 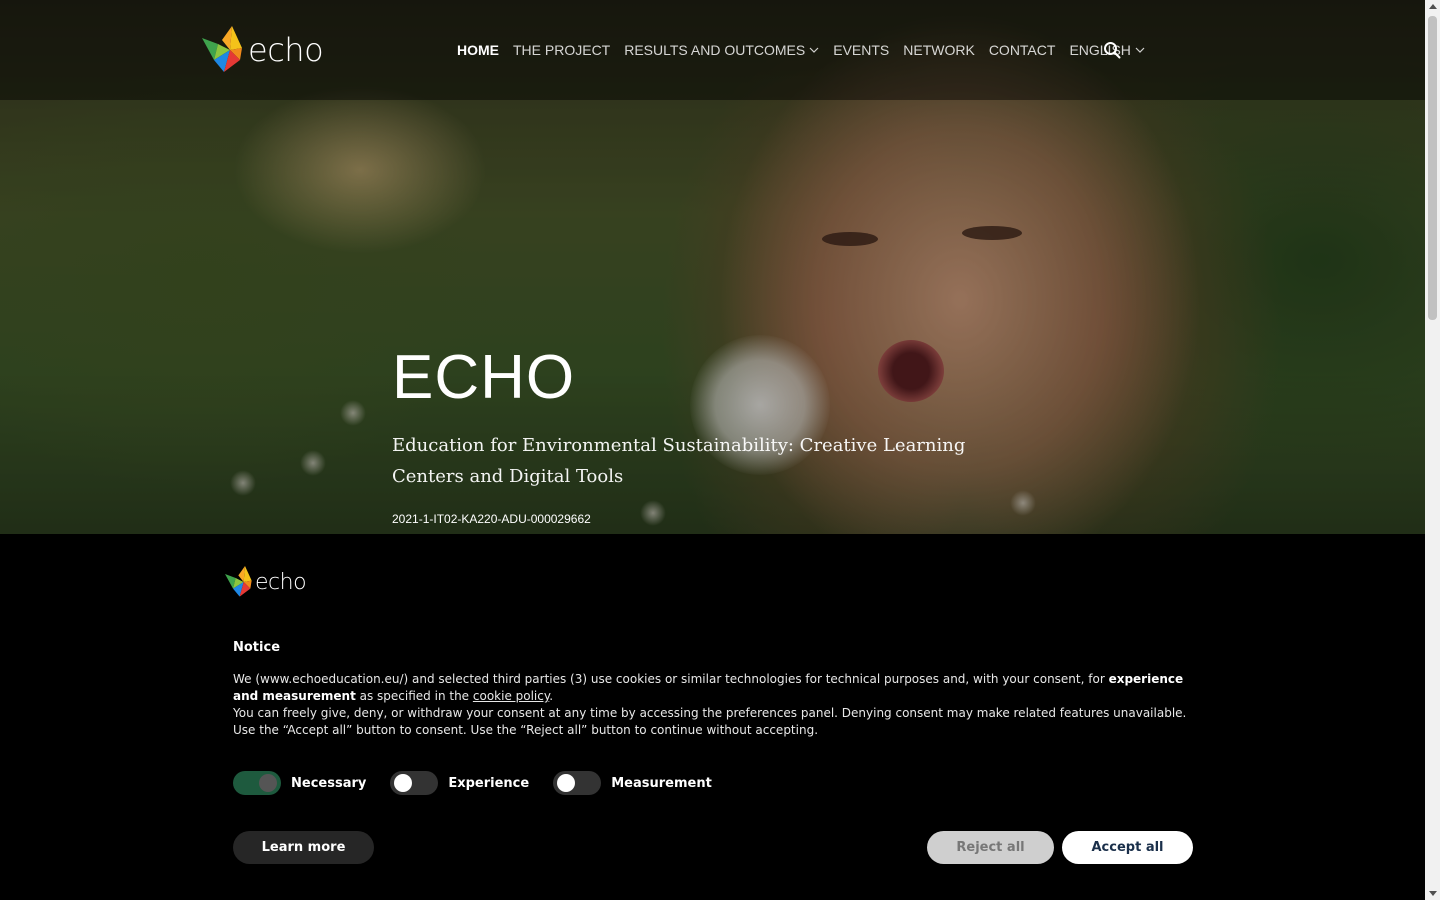 I want to click on scrollbar-thumb, so click(x=1432, y=168).